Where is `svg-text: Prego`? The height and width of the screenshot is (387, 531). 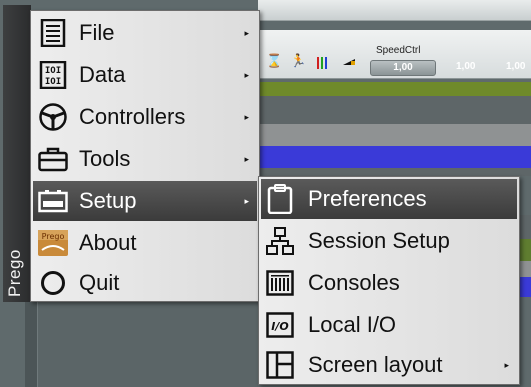 svg-text: Prego is located at coordinates (53, 236).